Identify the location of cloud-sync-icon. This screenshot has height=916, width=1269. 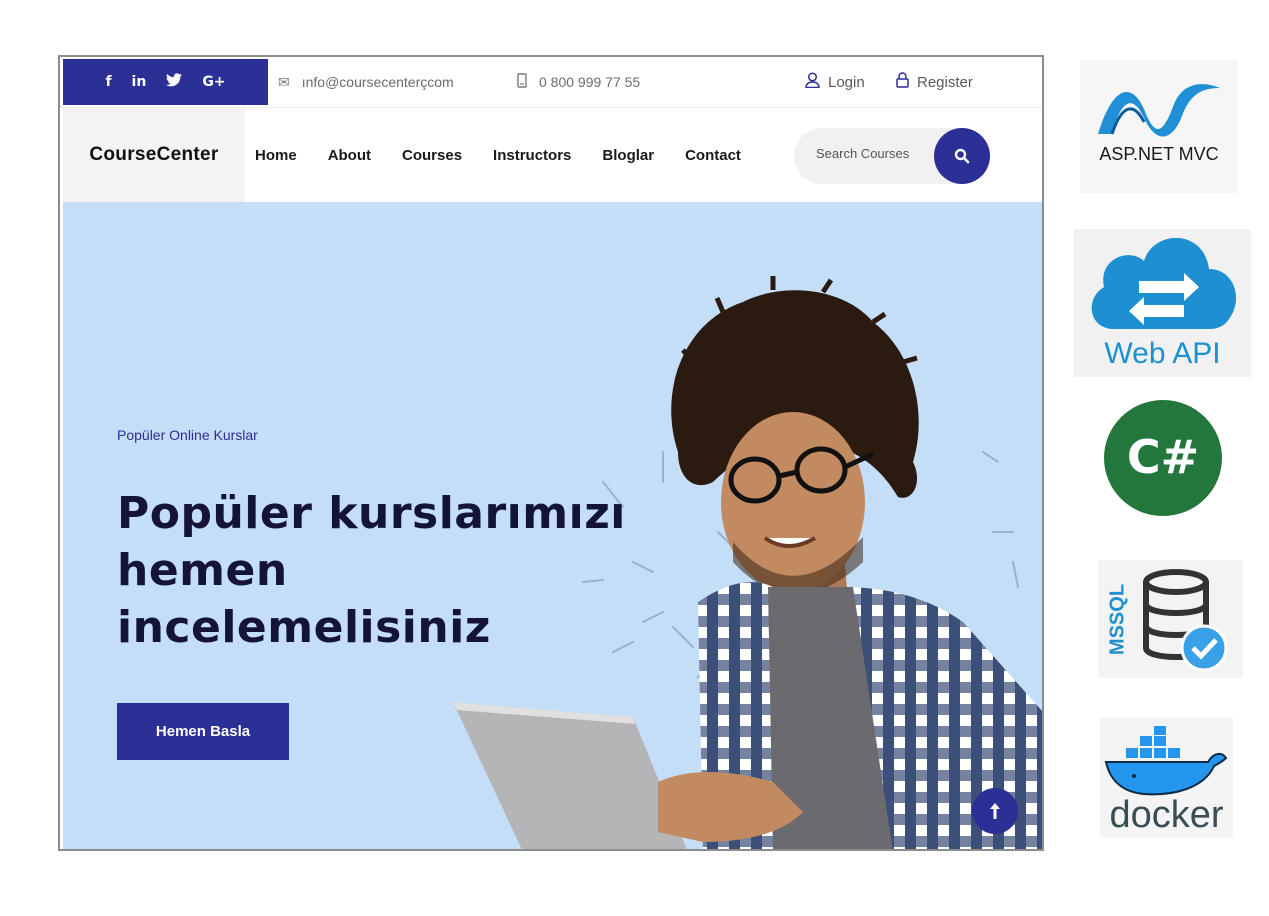
(1164, 283).